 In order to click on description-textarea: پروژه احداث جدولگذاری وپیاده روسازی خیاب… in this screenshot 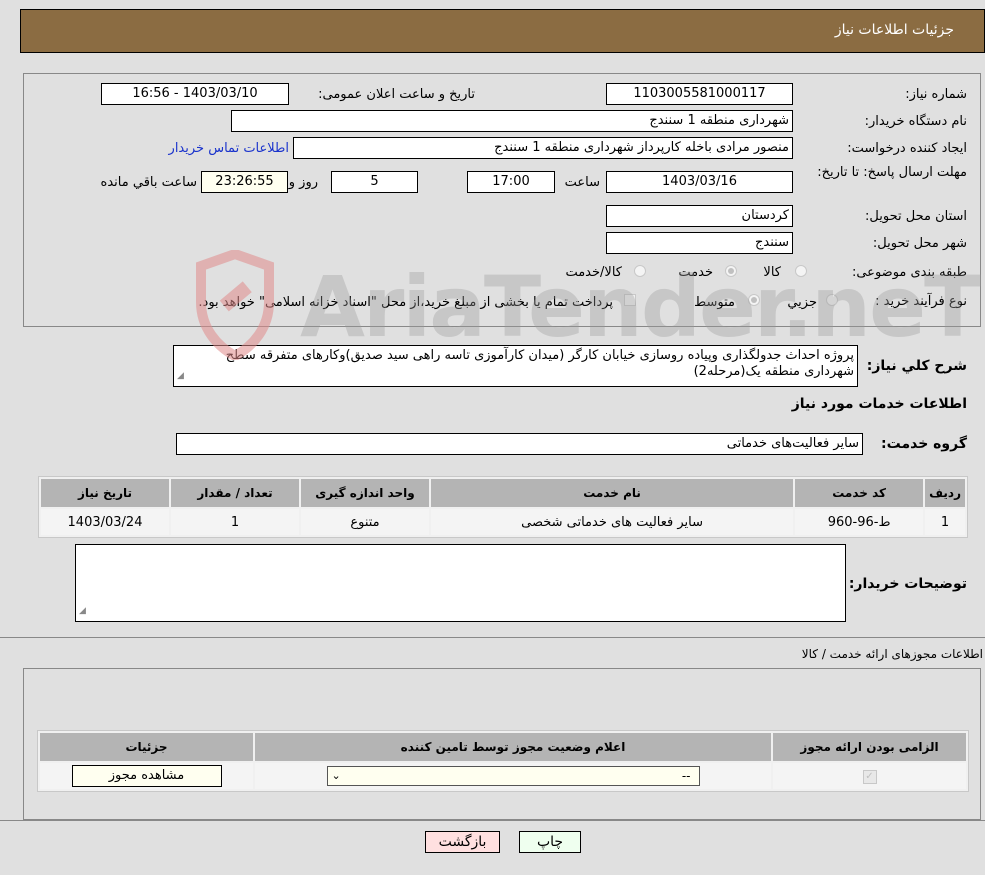, I will do `click(515, 366)`.